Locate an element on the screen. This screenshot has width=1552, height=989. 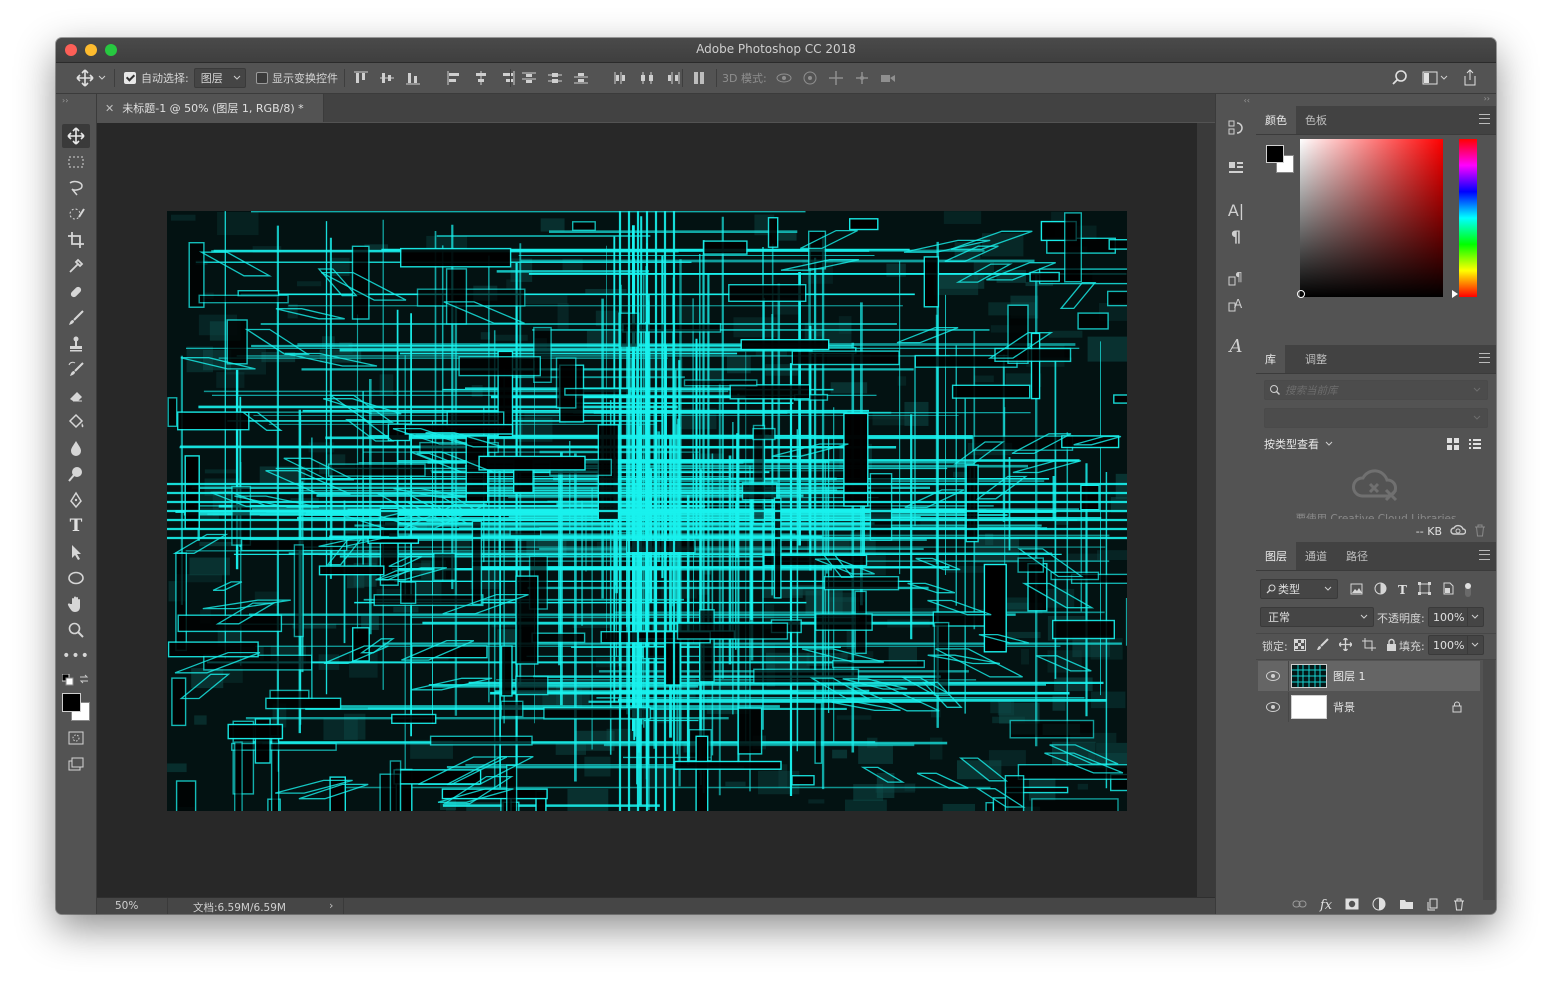
quick-selection-tool is located at coordinates (76, 214).